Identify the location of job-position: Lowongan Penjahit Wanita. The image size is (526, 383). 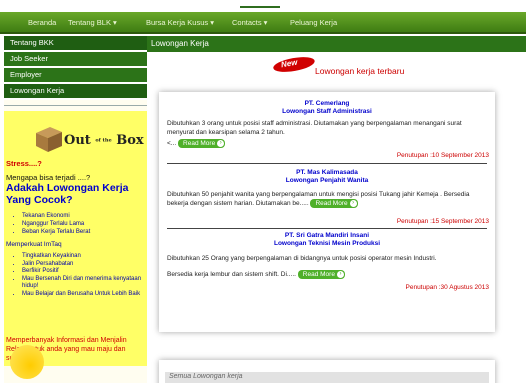
(327, 180).